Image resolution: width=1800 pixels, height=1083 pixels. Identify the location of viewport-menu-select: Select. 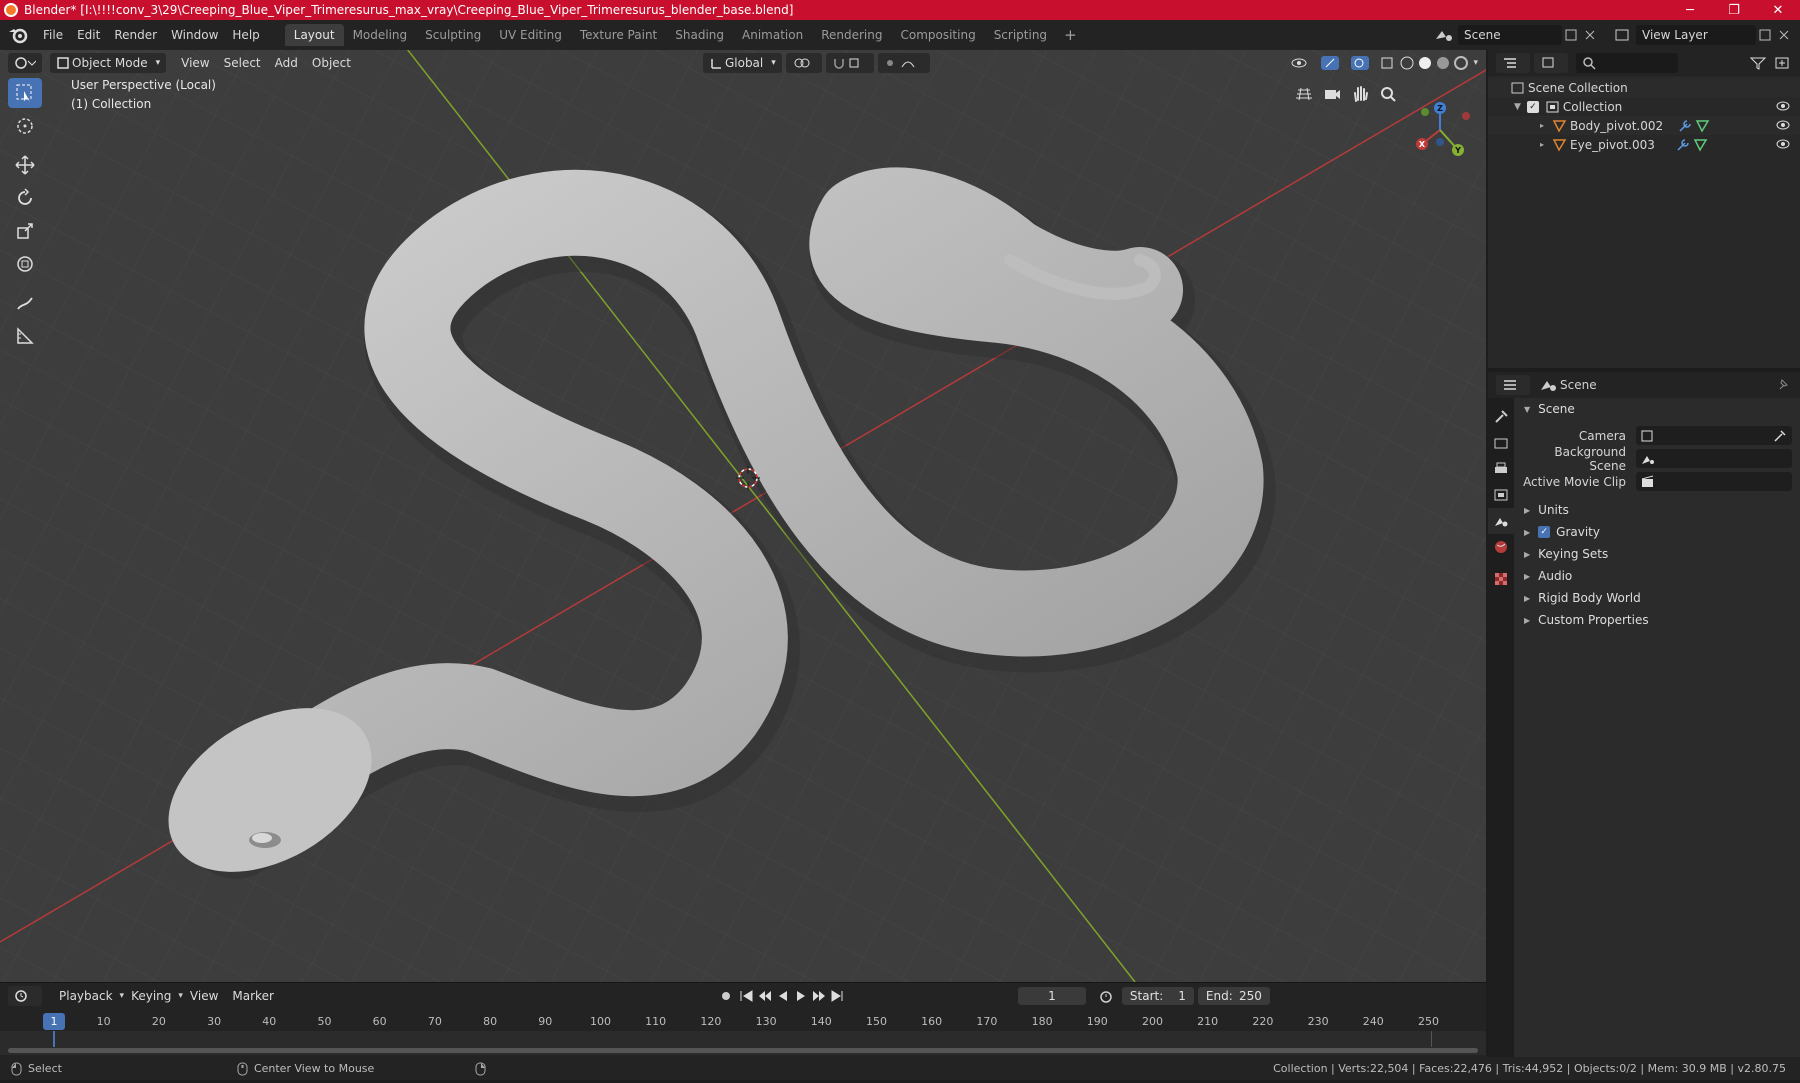
(242, 63).